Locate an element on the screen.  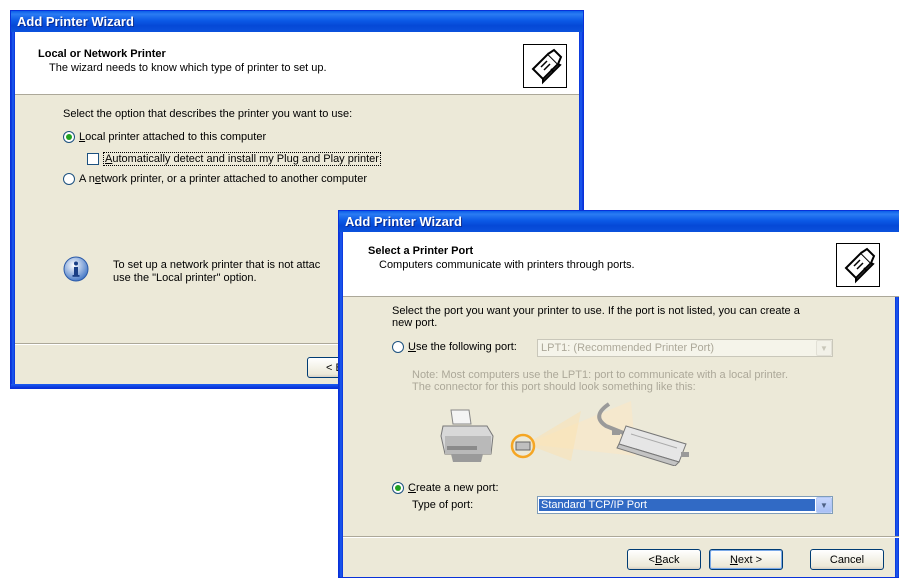
option-label: se the following port: is located at coordinates (466, 347).